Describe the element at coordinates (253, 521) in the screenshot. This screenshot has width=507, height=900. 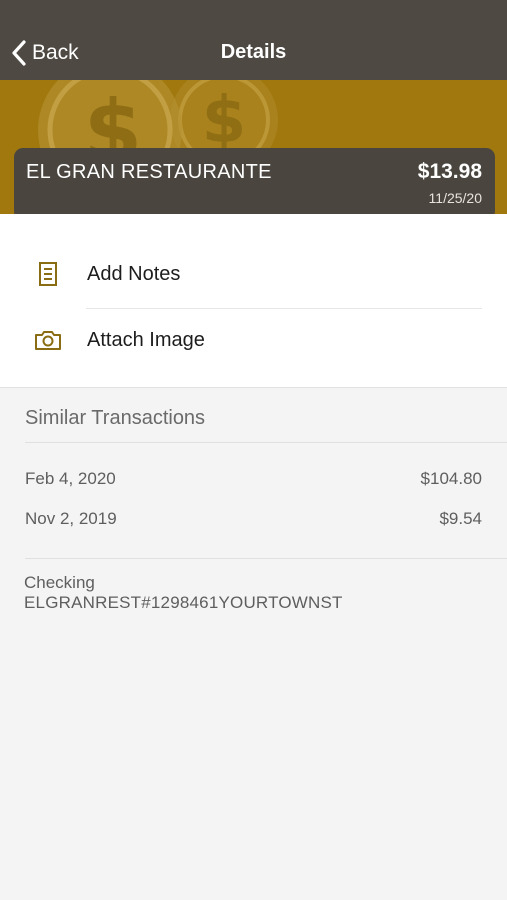
I see `list-item: Nov 2, 2019 $9.54` at that location.